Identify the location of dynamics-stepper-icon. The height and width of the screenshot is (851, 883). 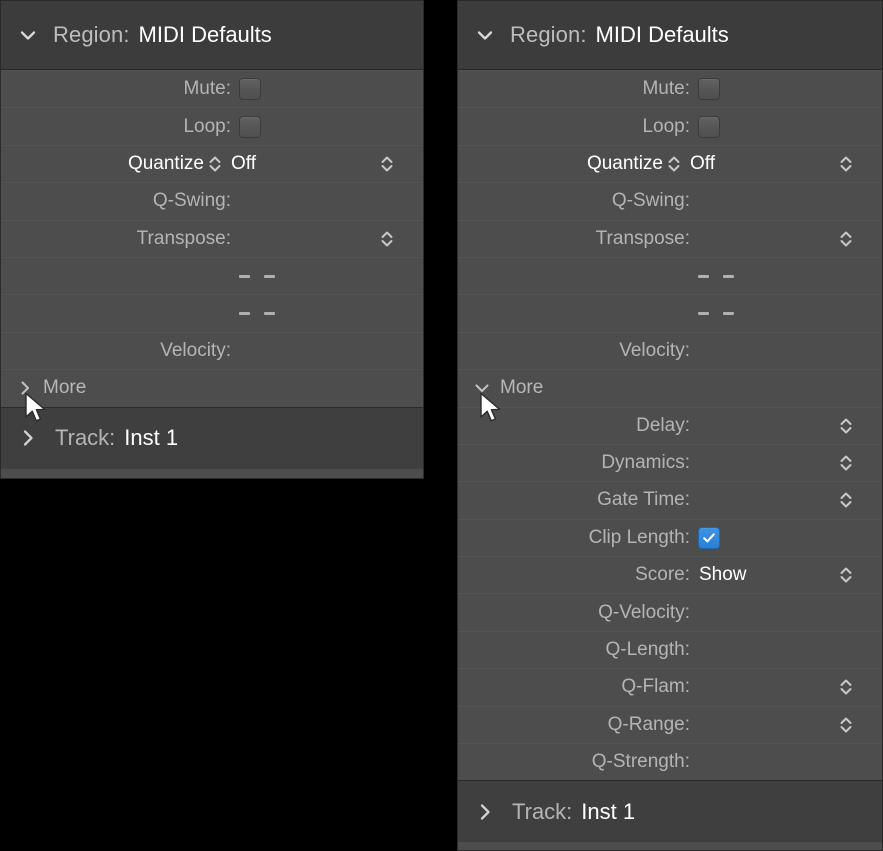
(846, 463).